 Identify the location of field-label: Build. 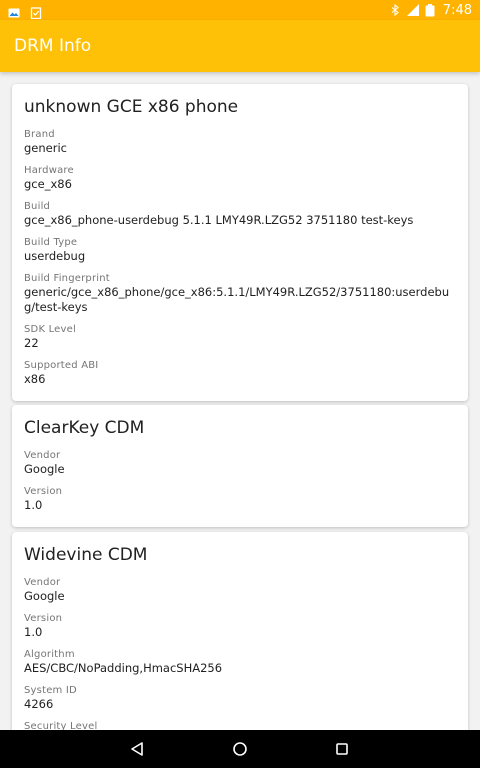
(37, 206).